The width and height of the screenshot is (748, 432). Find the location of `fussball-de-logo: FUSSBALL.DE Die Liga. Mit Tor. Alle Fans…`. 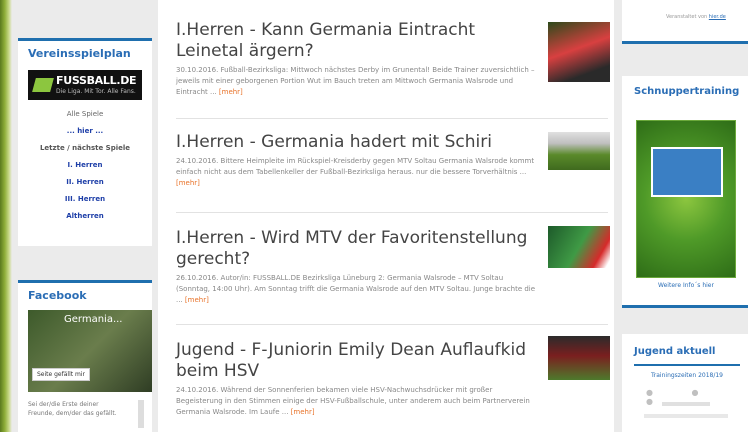

fussball-de-logo: FUSSBALL.DE Die Liga. Mit Tor. Alle Fans… is located at coordinates (85, 85).